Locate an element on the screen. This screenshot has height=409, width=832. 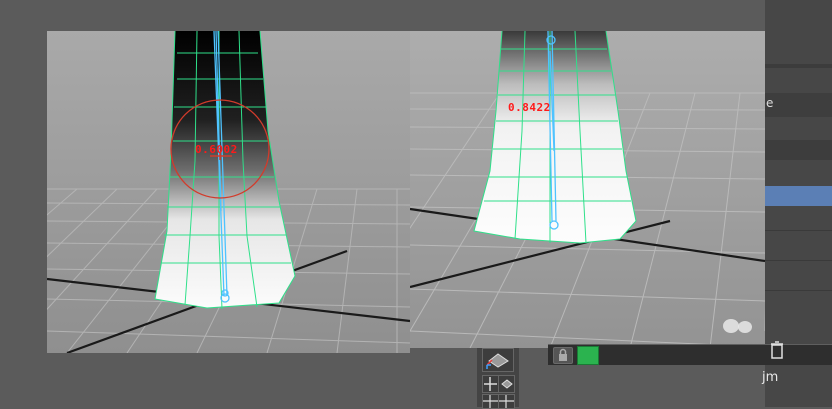
panel-row is located at coordinates (798, 150).